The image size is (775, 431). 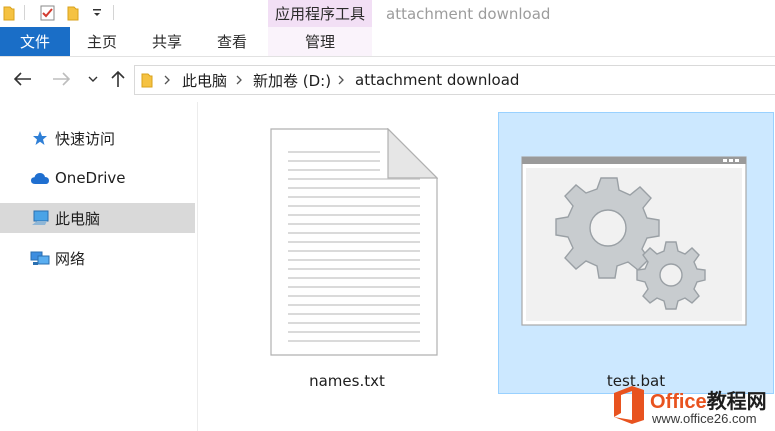 I want to click on new-folder-icon, so click(x=73, y=13).